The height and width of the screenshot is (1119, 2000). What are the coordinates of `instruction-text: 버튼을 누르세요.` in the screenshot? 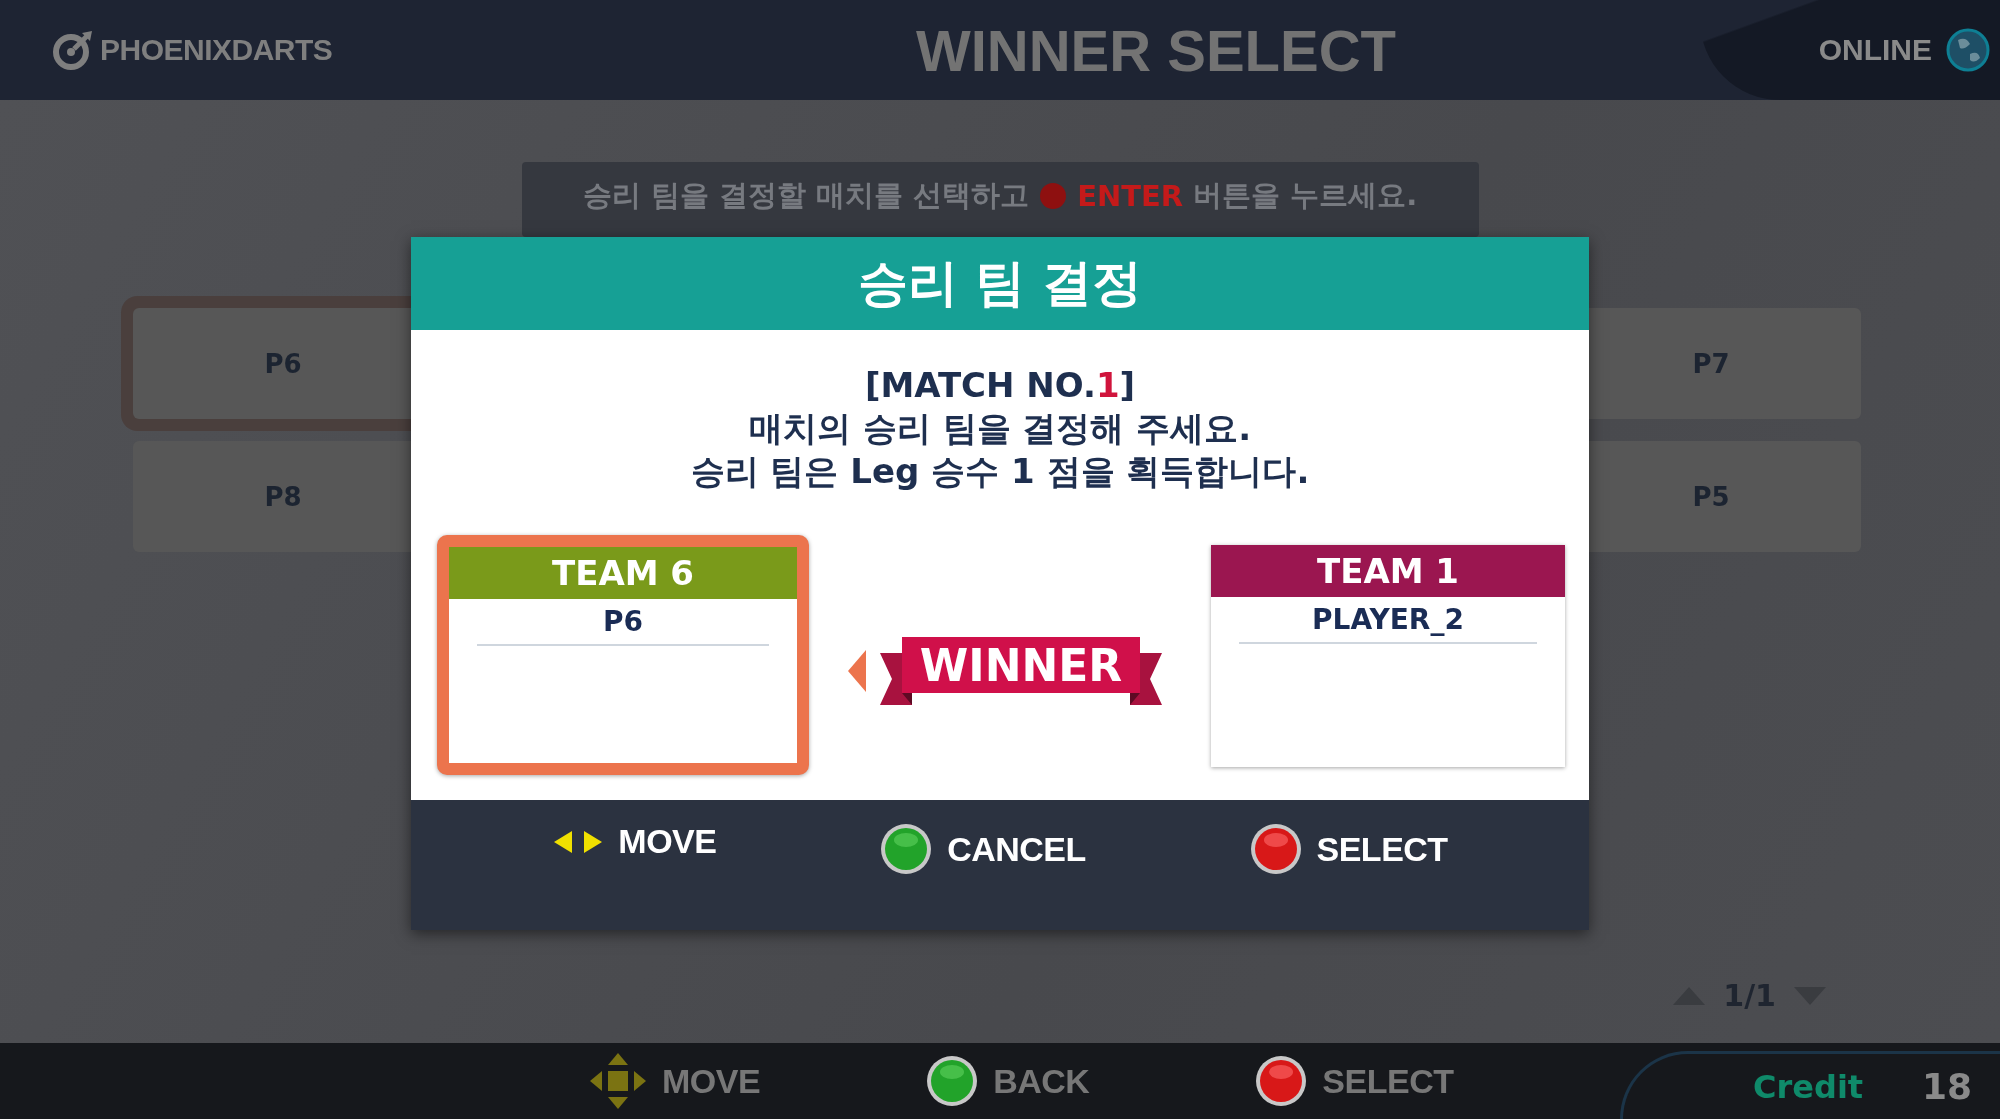 It's located at (1305, 195).